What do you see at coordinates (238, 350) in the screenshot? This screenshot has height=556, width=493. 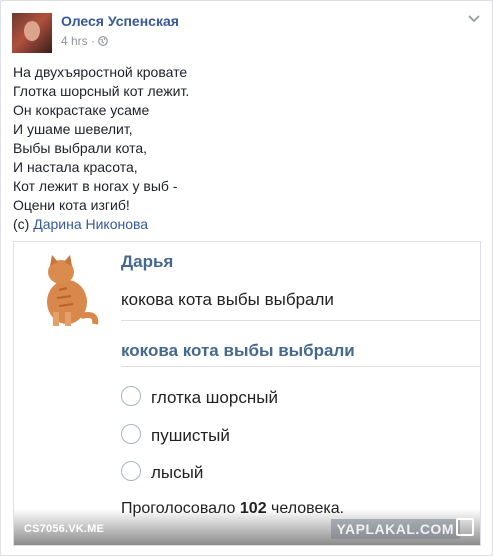 I see `poll-title: кокова кота выбы выбрали` at bounding box center [238, 350].